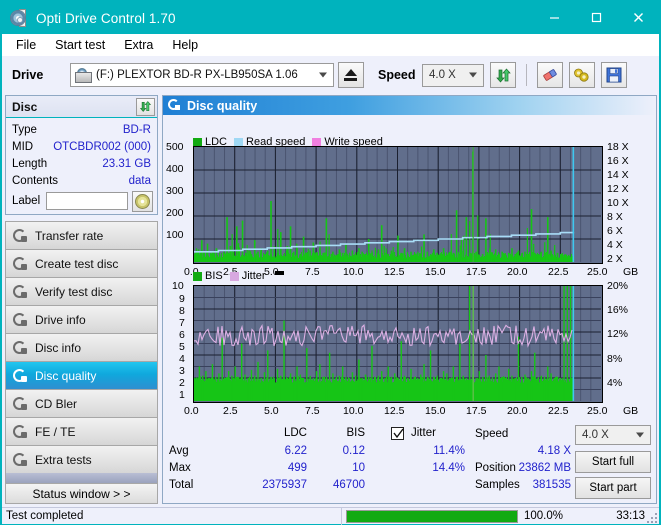  What do you see at coordinates (435, 272) in the screenshot?
I see `top-x-tick-6: 15.0` at bounding box center [435, 272].